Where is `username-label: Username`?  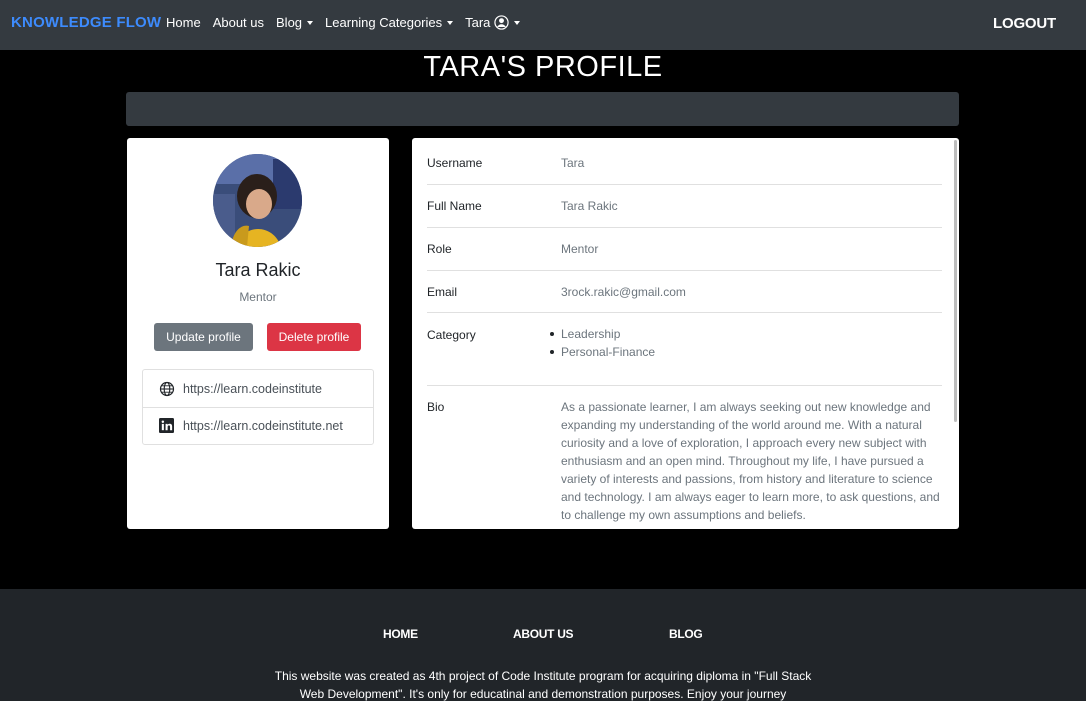
username-label: Username is located at coordinates (455, 163).